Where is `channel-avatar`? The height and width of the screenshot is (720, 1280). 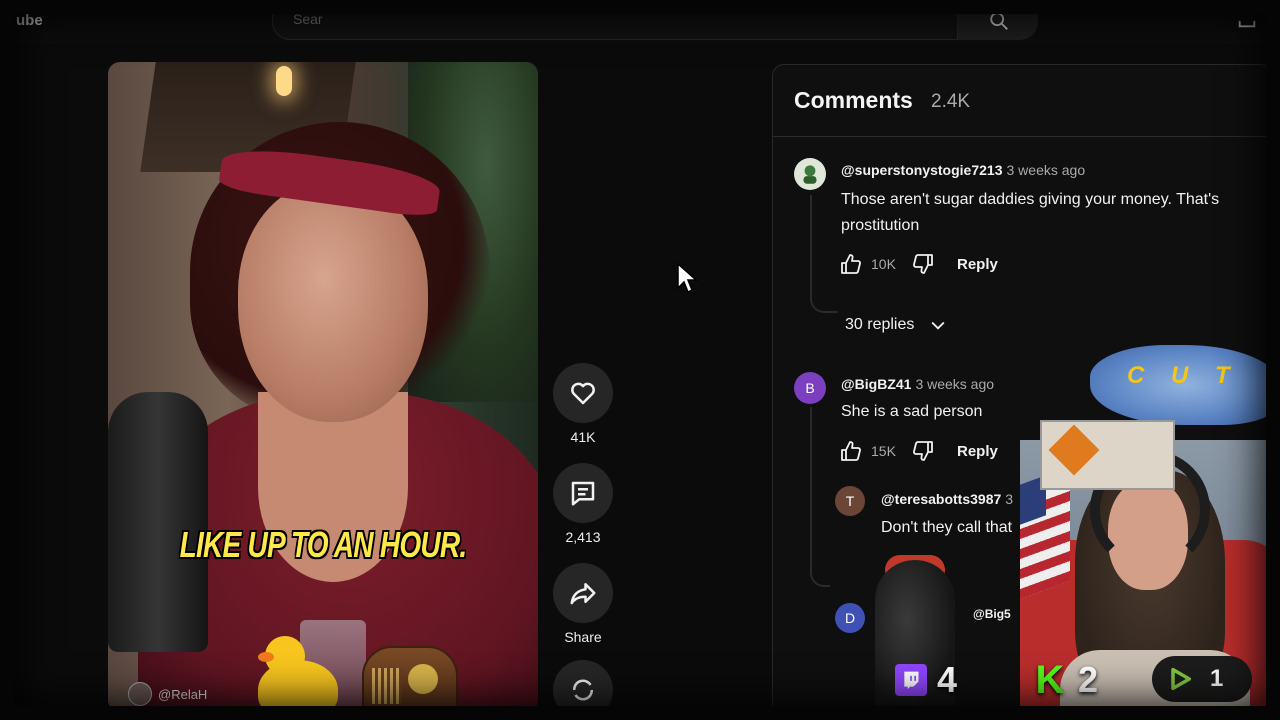 channel-avatar is located at coordinates (140, 694).